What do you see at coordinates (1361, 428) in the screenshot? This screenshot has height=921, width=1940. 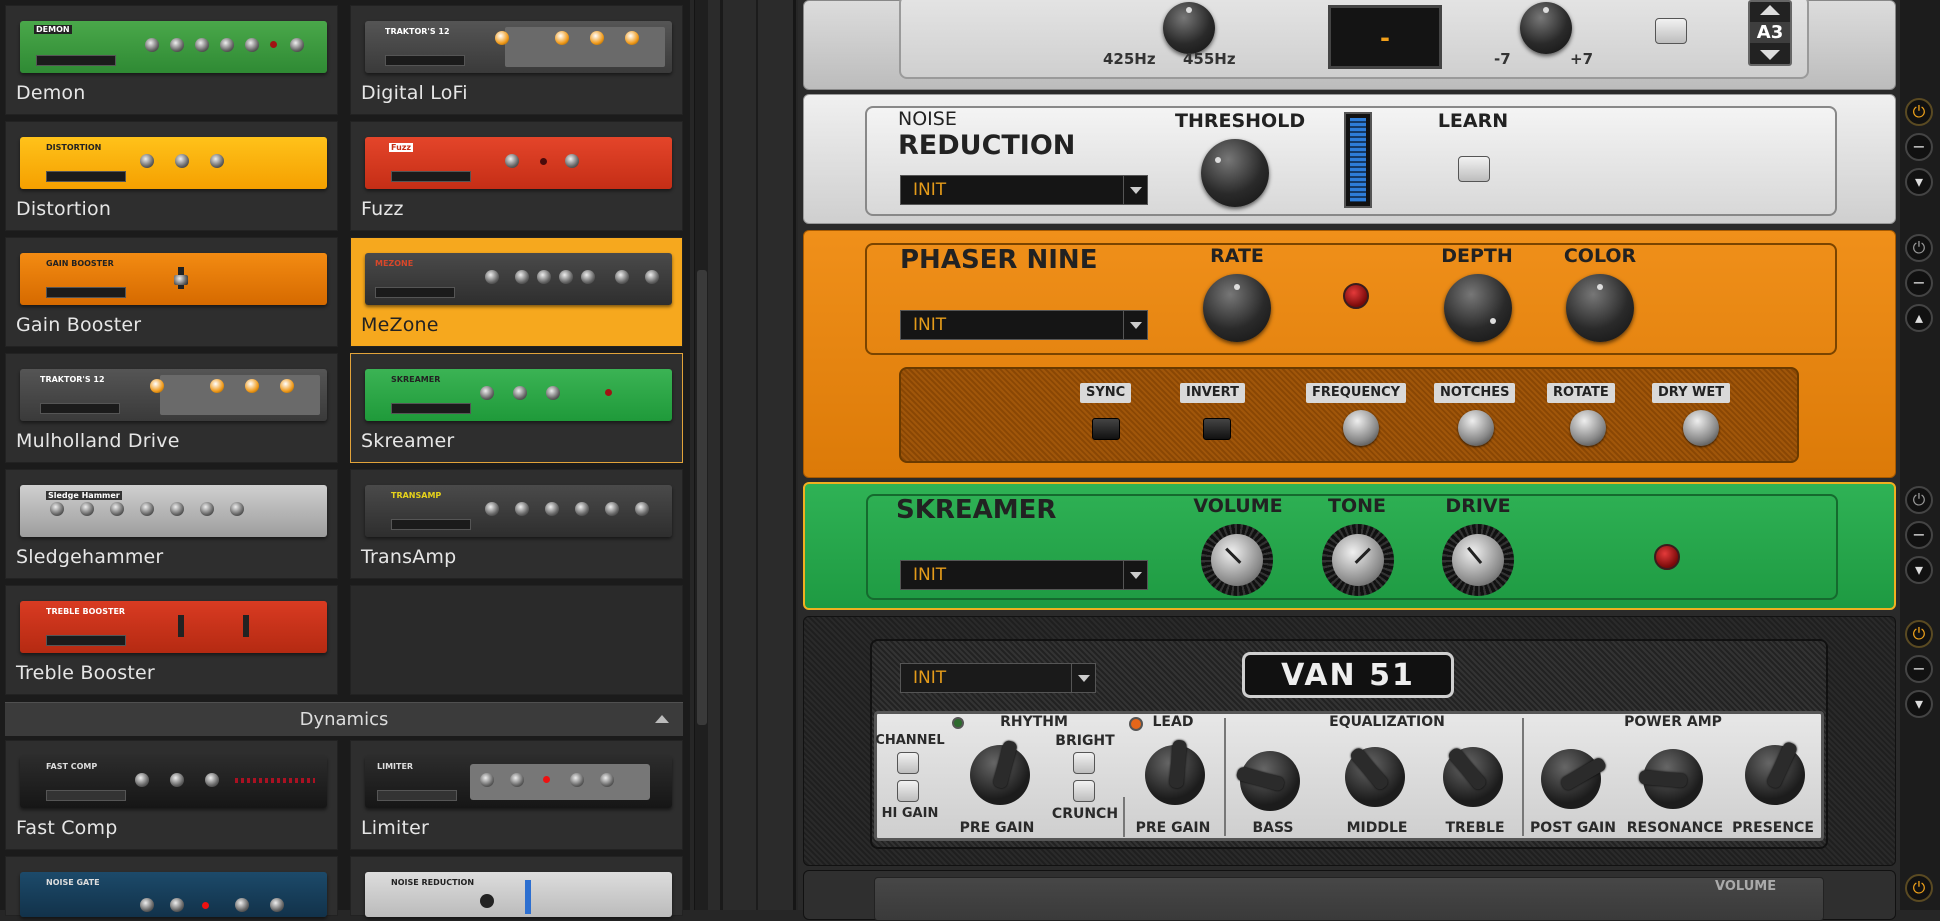 I see `frequency-knob` at bounding box center [1361, 428].